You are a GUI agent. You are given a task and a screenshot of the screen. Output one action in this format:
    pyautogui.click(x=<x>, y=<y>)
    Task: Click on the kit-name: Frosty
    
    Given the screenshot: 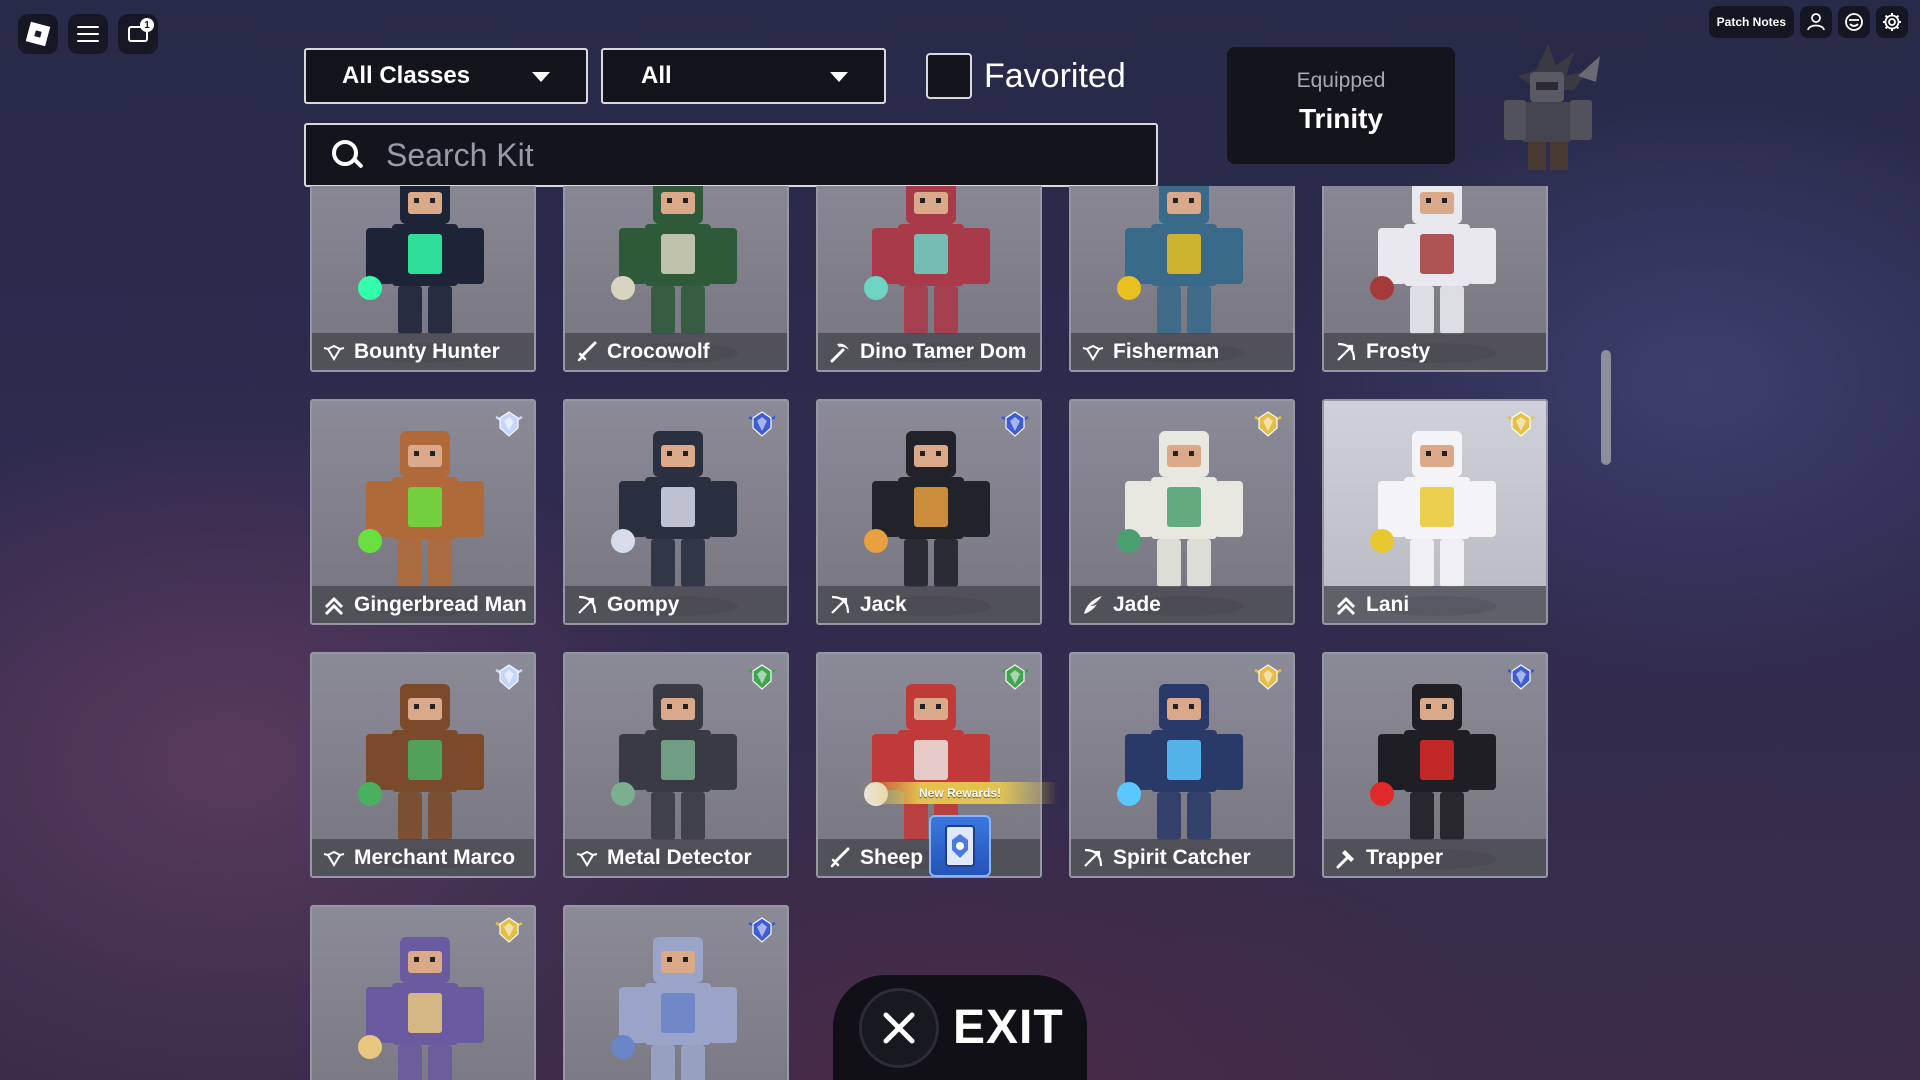 What is the action you would take?
    pyautogui.click(x=1398, y=351)
    